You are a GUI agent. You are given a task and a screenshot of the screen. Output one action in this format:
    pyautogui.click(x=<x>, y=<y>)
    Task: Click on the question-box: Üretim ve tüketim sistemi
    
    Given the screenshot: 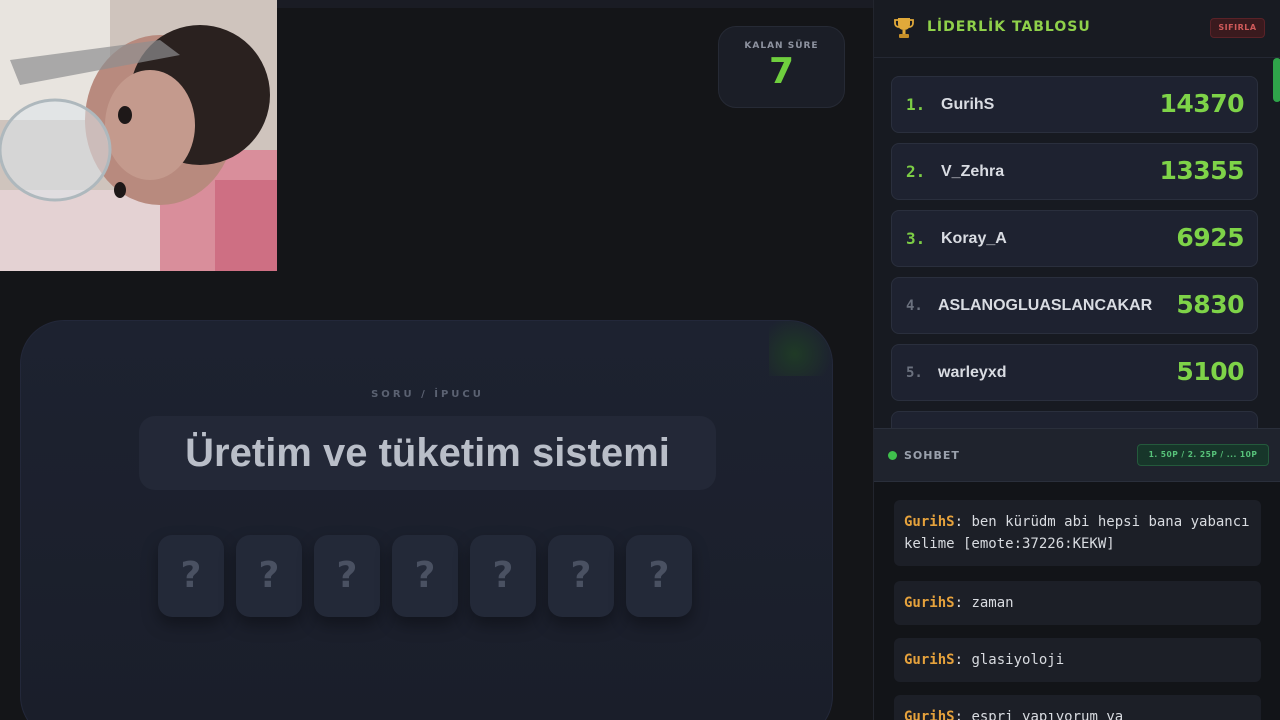 What is the action you would take?
    pyautogui.click(x=427, y=453)
    